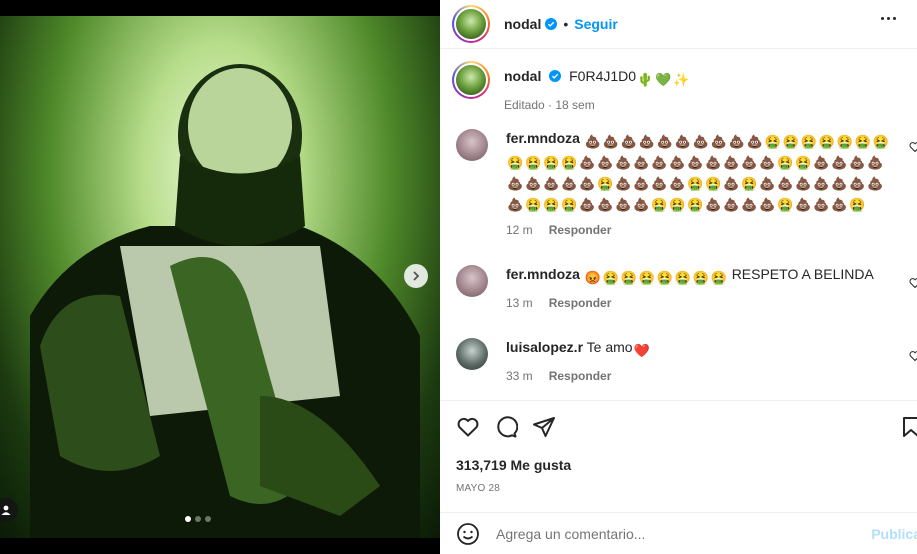 This screenshot has height=554, width=917. What do you see at coordinates (468, 427) in the screenshot?
I see `like-heart-icon` at bounding box center [468, 427].